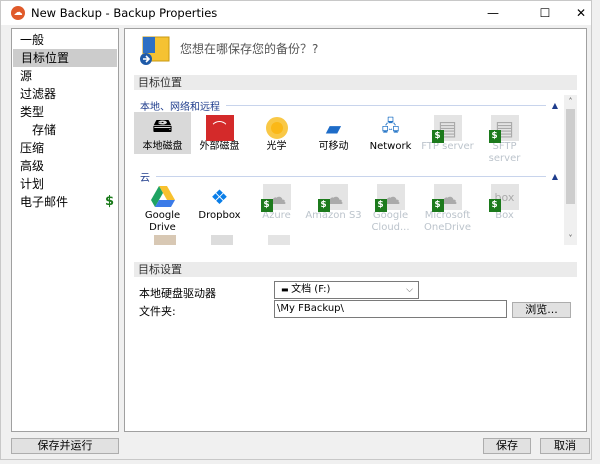 The image size is (600, 464). I want to click on folder-input: \My FBackup\, so click(390, 309).